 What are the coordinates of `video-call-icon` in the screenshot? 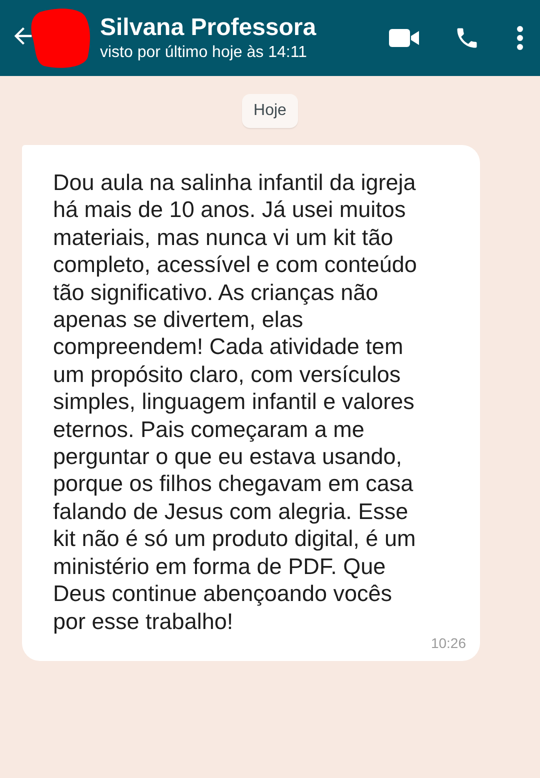 It's located at (404, 38).